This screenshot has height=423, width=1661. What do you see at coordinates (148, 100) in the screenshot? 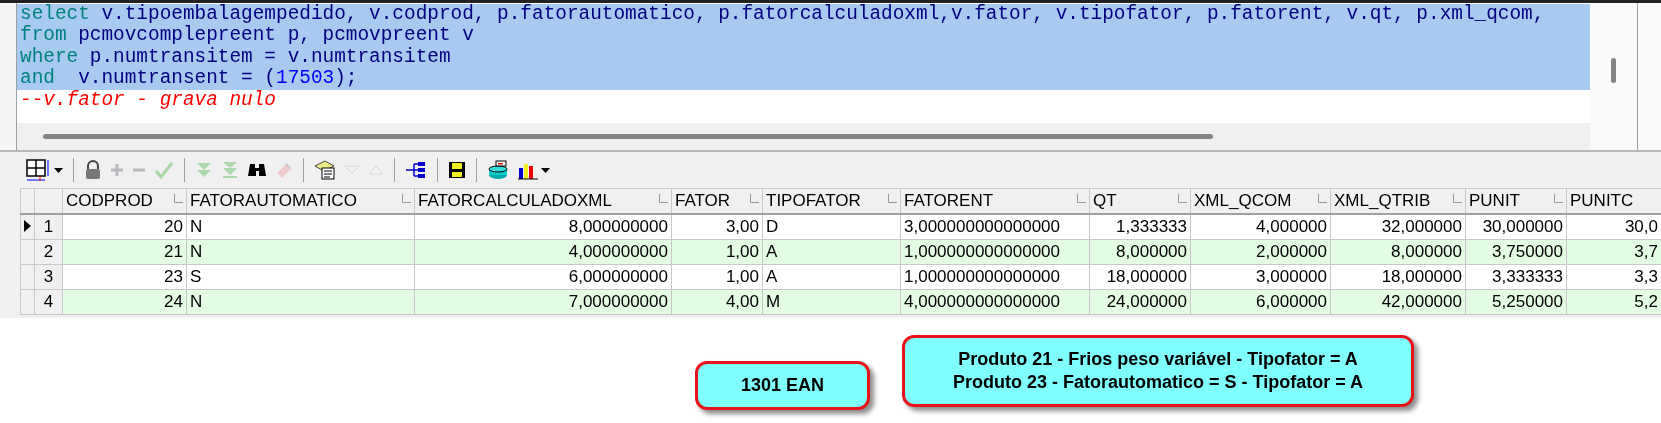
I see `code-line: --v.fator - grava nulo` at bounding box center [148, 100].